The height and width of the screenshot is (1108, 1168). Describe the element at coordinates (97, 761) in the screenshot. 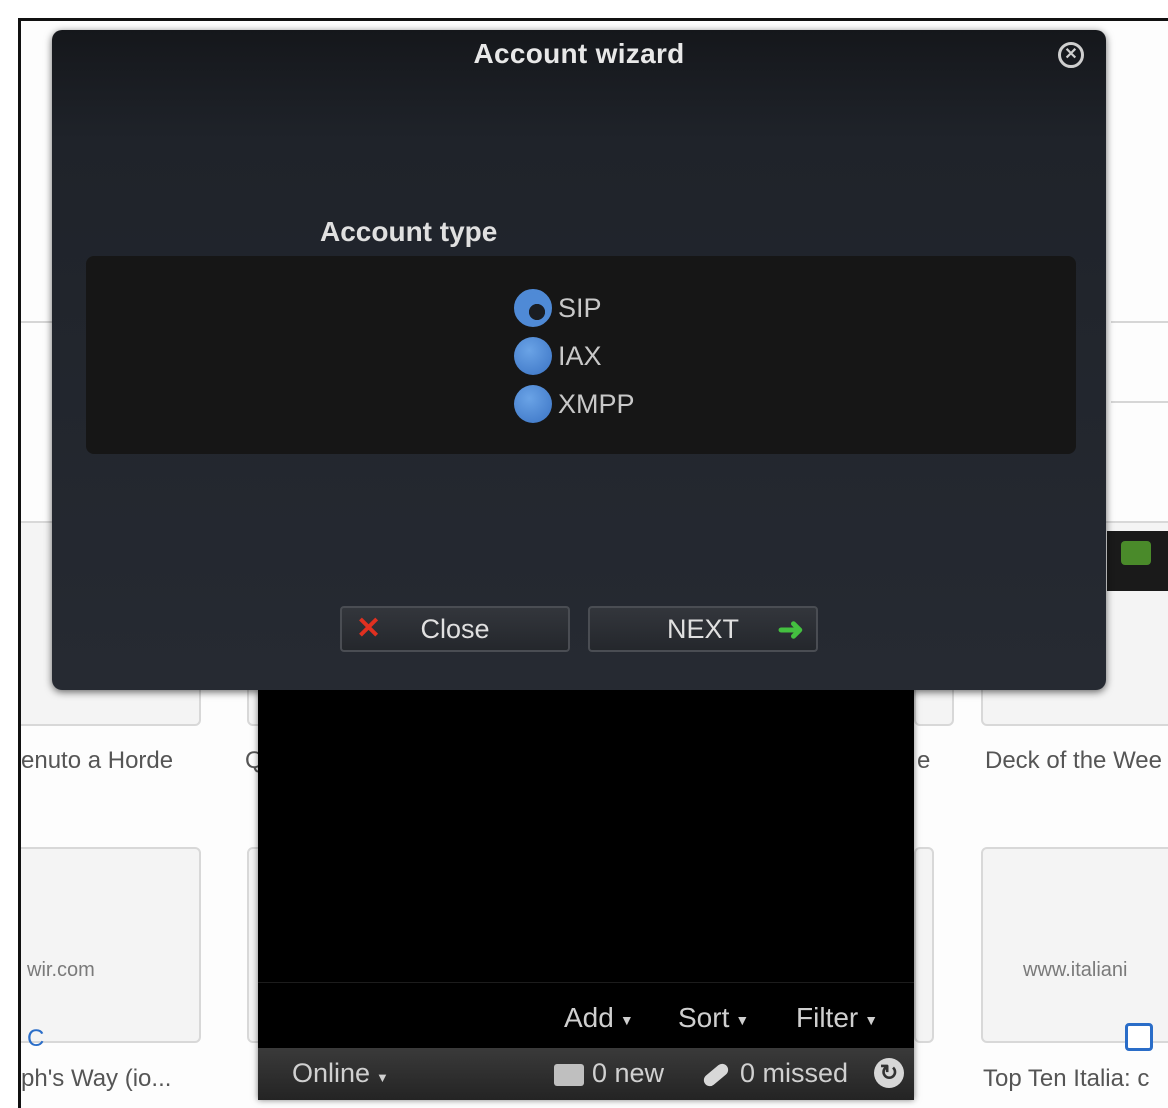

I see `tile-title: enuto a Horde` at that location.